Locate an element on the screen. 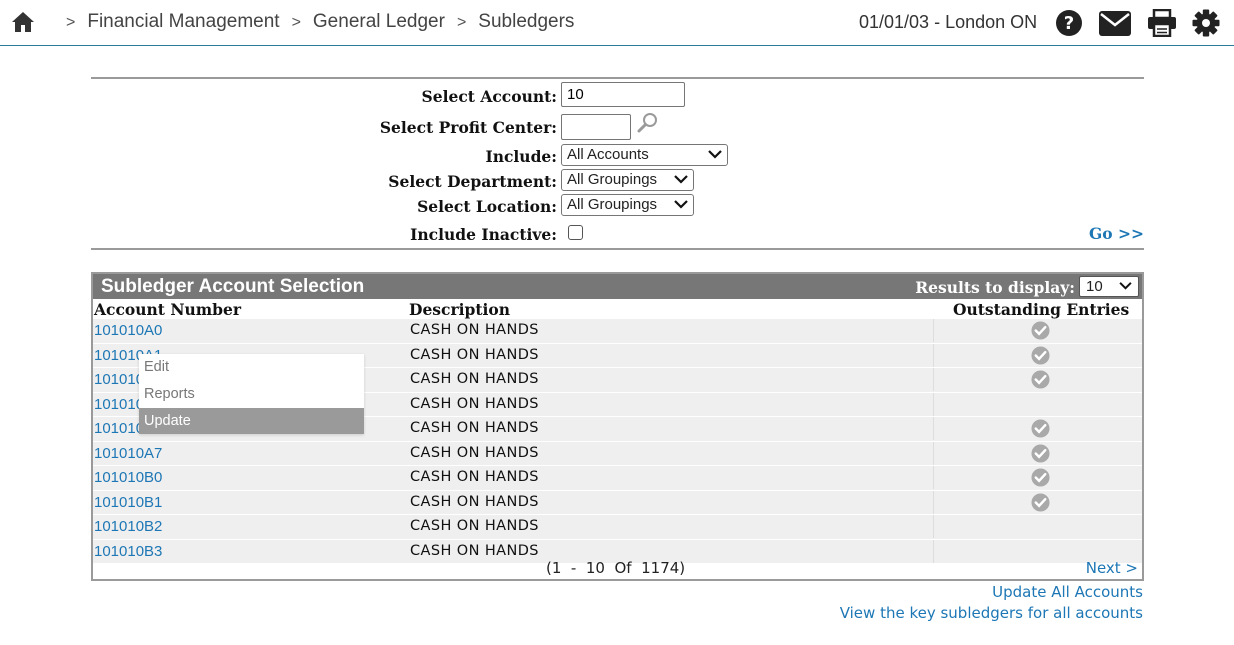  pagination-info: (1 - 10 Of 1174) is located at coordinates (616, 568).